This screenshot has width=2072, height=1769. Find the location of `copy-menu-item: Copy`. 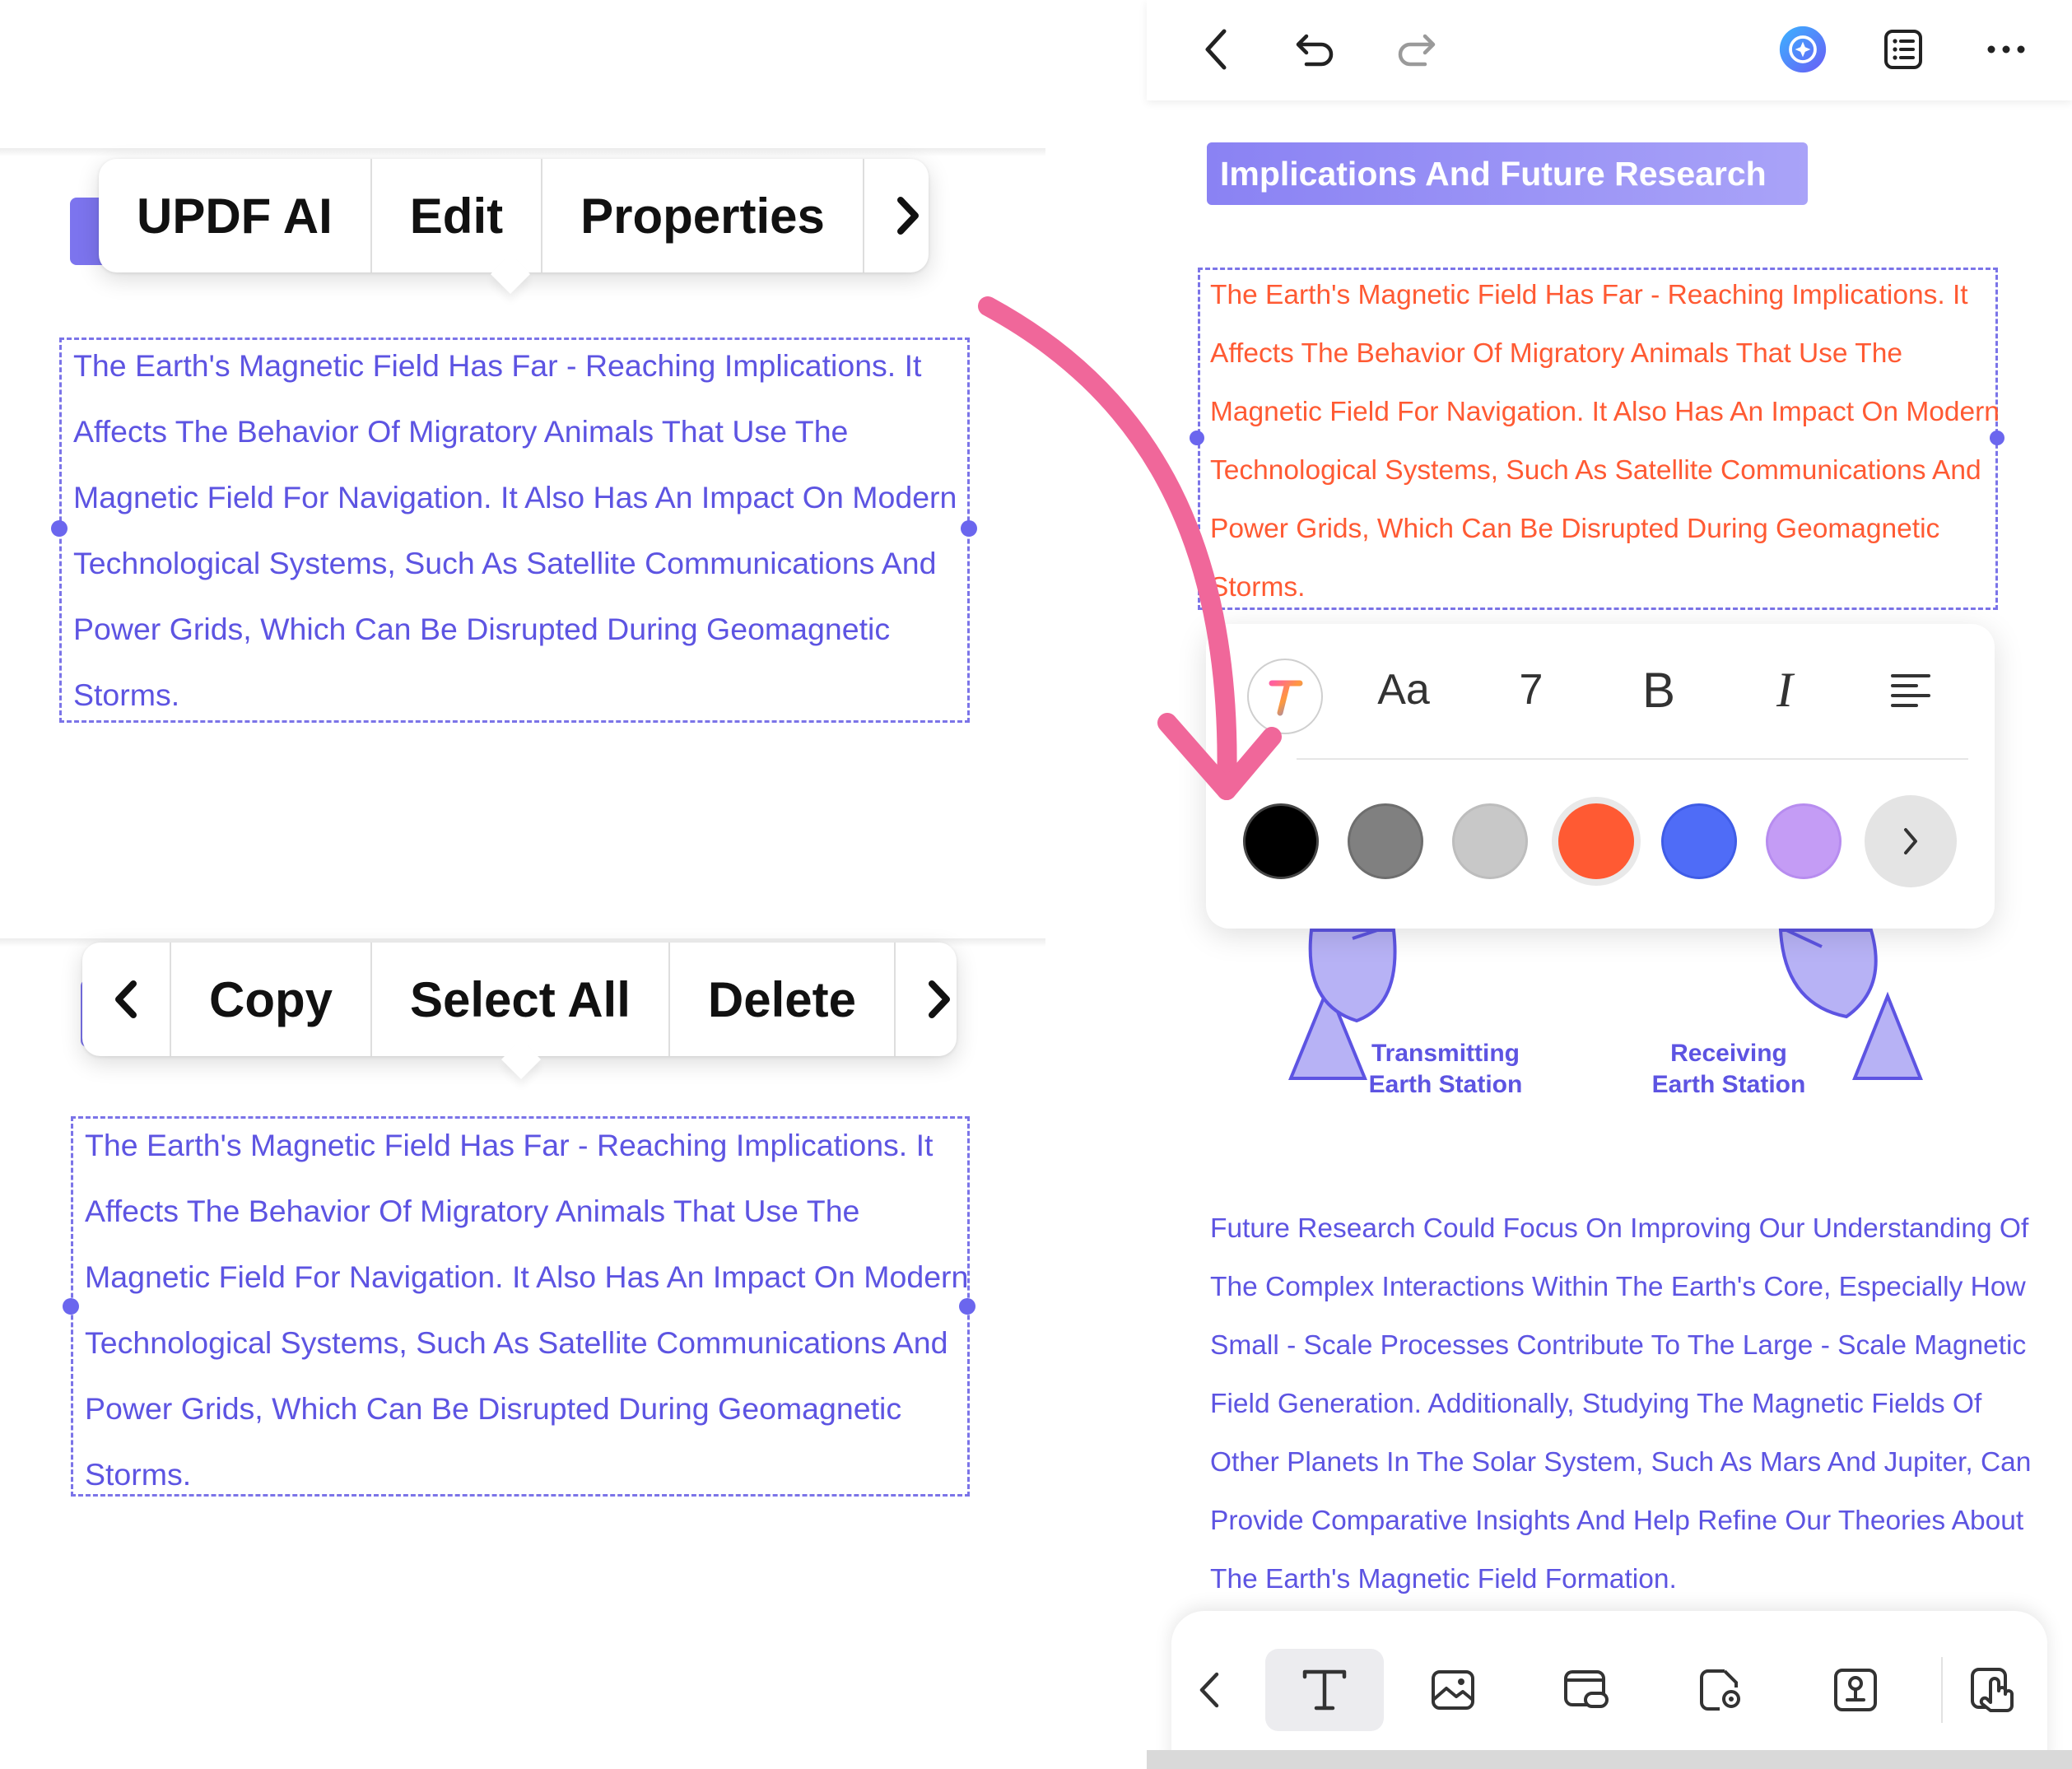

copy-menu-item: Copy is located at coordinates (271, 1000).